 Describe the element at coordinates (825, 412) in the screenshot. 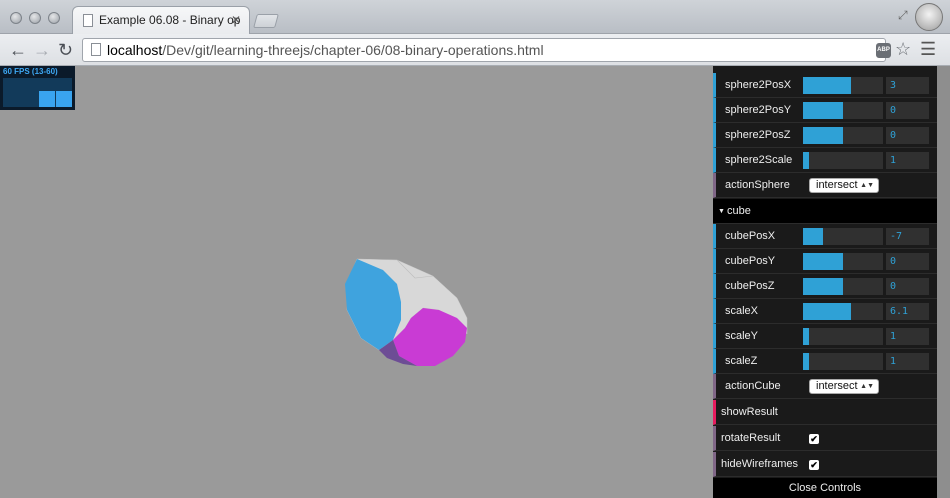

I see `show-result-button: showResult` at that location.